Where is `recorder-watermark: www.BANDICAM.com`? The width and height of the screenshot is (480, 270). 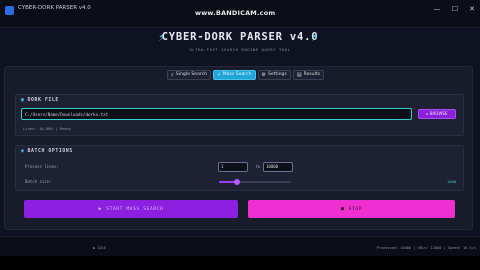
recorder-watermark: www.BANDICAM.com is located at coordinates (235, 13).